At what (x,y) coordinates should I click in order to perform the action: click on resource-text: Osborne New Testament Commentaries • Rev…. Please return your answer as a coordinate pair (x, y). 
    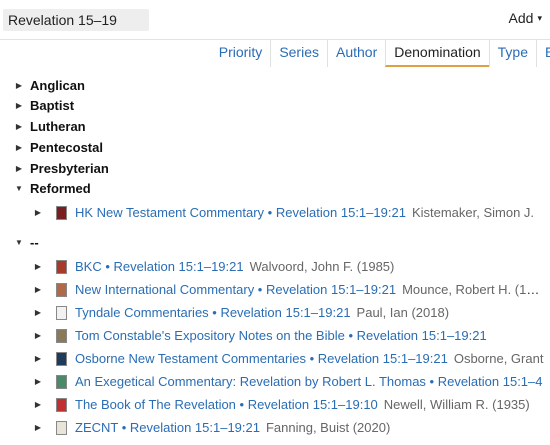
    Looking at the image, I should click on (309, 359).